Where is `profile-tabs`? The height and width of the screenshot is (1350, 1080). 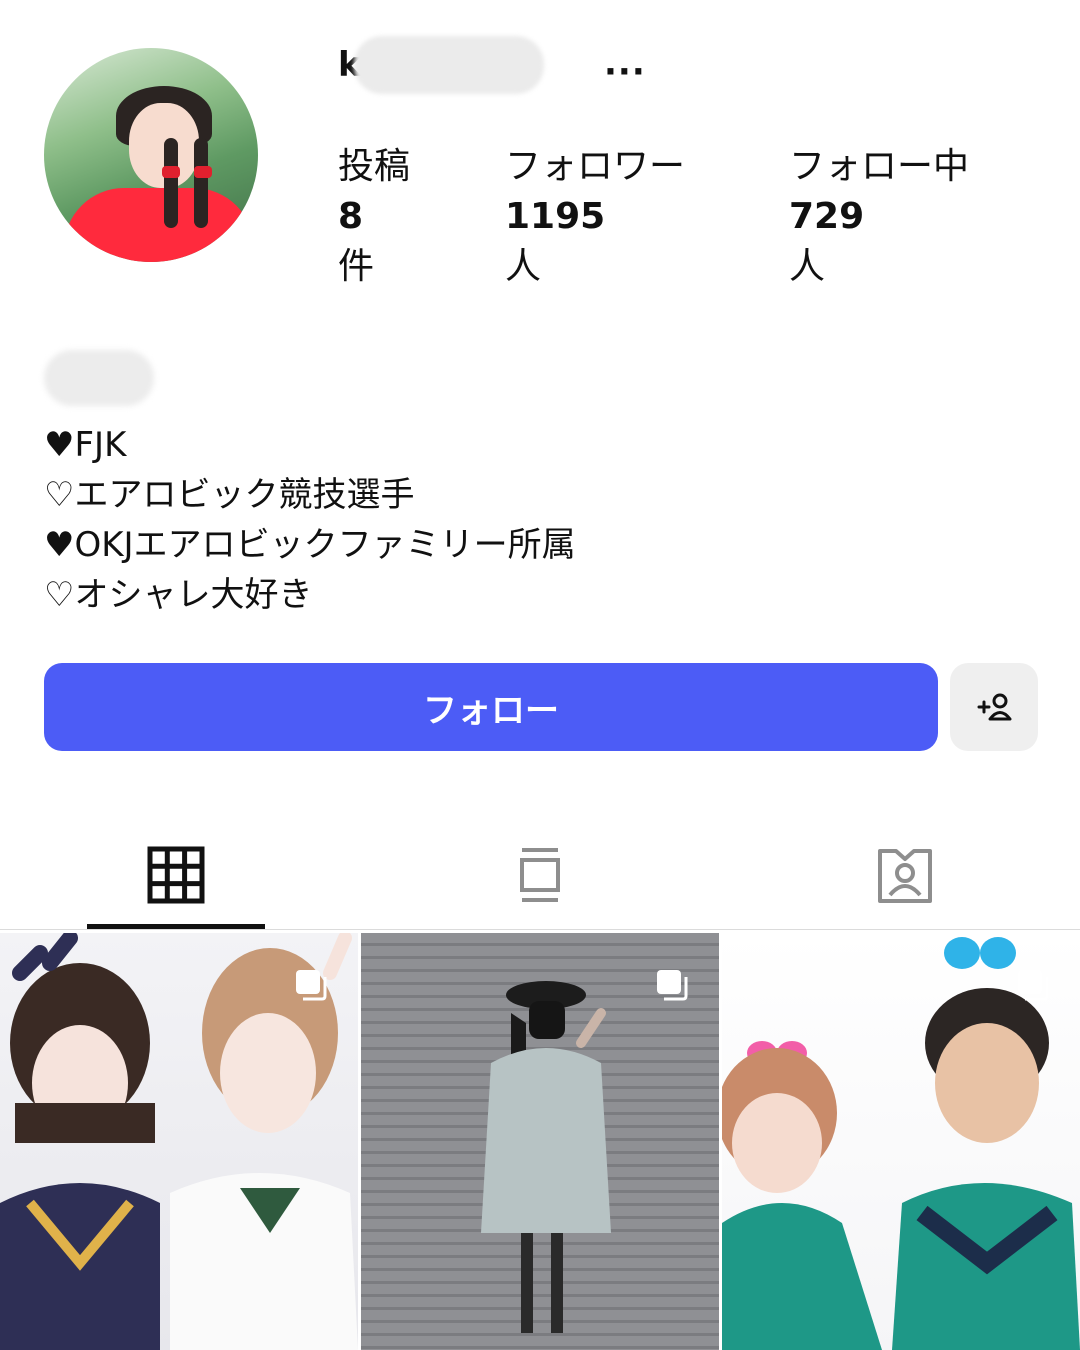 profile-tabs is located at coordinates (540, 875).